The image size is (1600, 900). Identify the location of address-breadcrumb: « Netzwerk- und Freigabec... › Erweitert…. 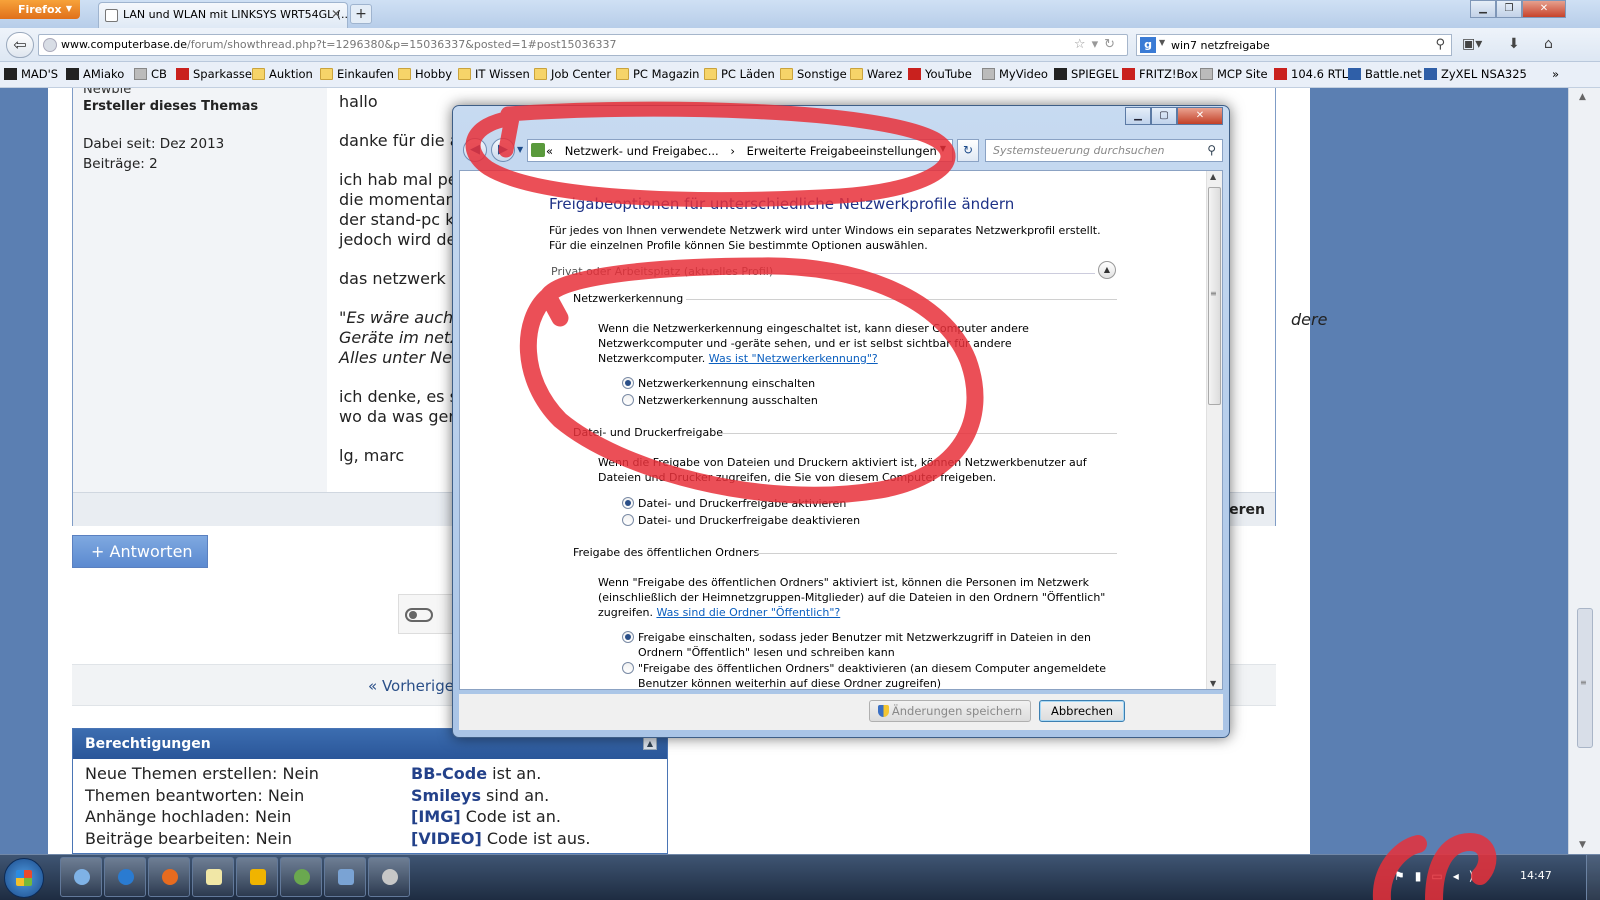
(740, 150).